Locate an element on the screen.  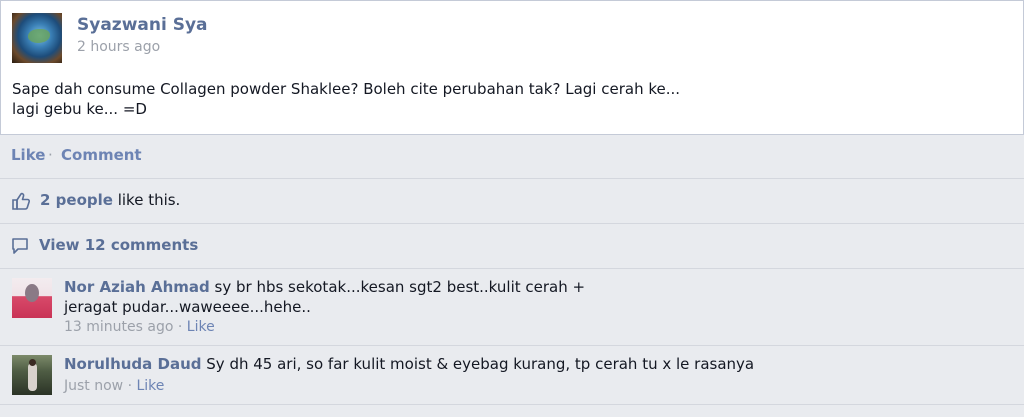
globe-land-shape is located at coordinates (39, 36).